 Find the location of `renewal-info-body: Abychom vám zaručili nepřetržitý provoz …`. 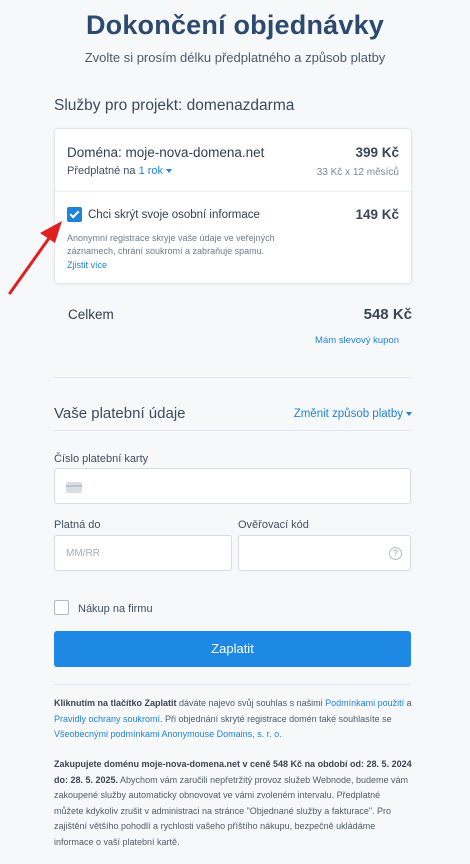

renewal-info-body: Abychom vám zaručili nepřetržitý provoz … is located at coordinates (231, 810).